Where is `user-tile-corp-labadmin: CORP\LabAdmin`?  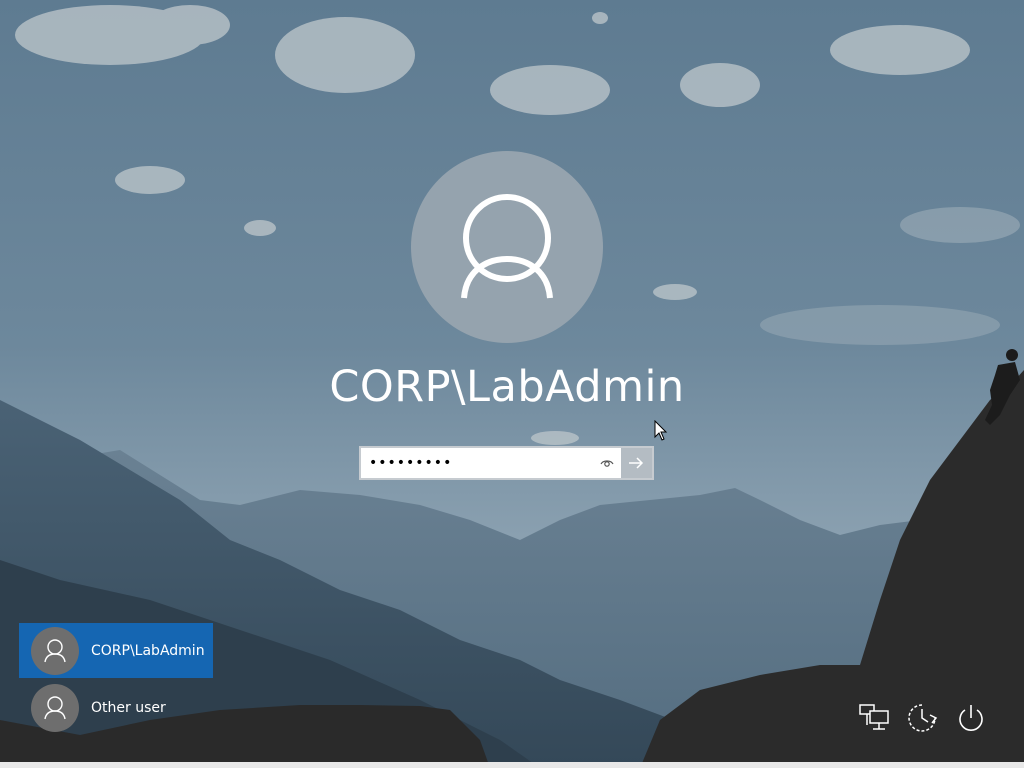 user-tile-corp-labadmin: CORP\LabAdmin is located at coordinates (116, 650).